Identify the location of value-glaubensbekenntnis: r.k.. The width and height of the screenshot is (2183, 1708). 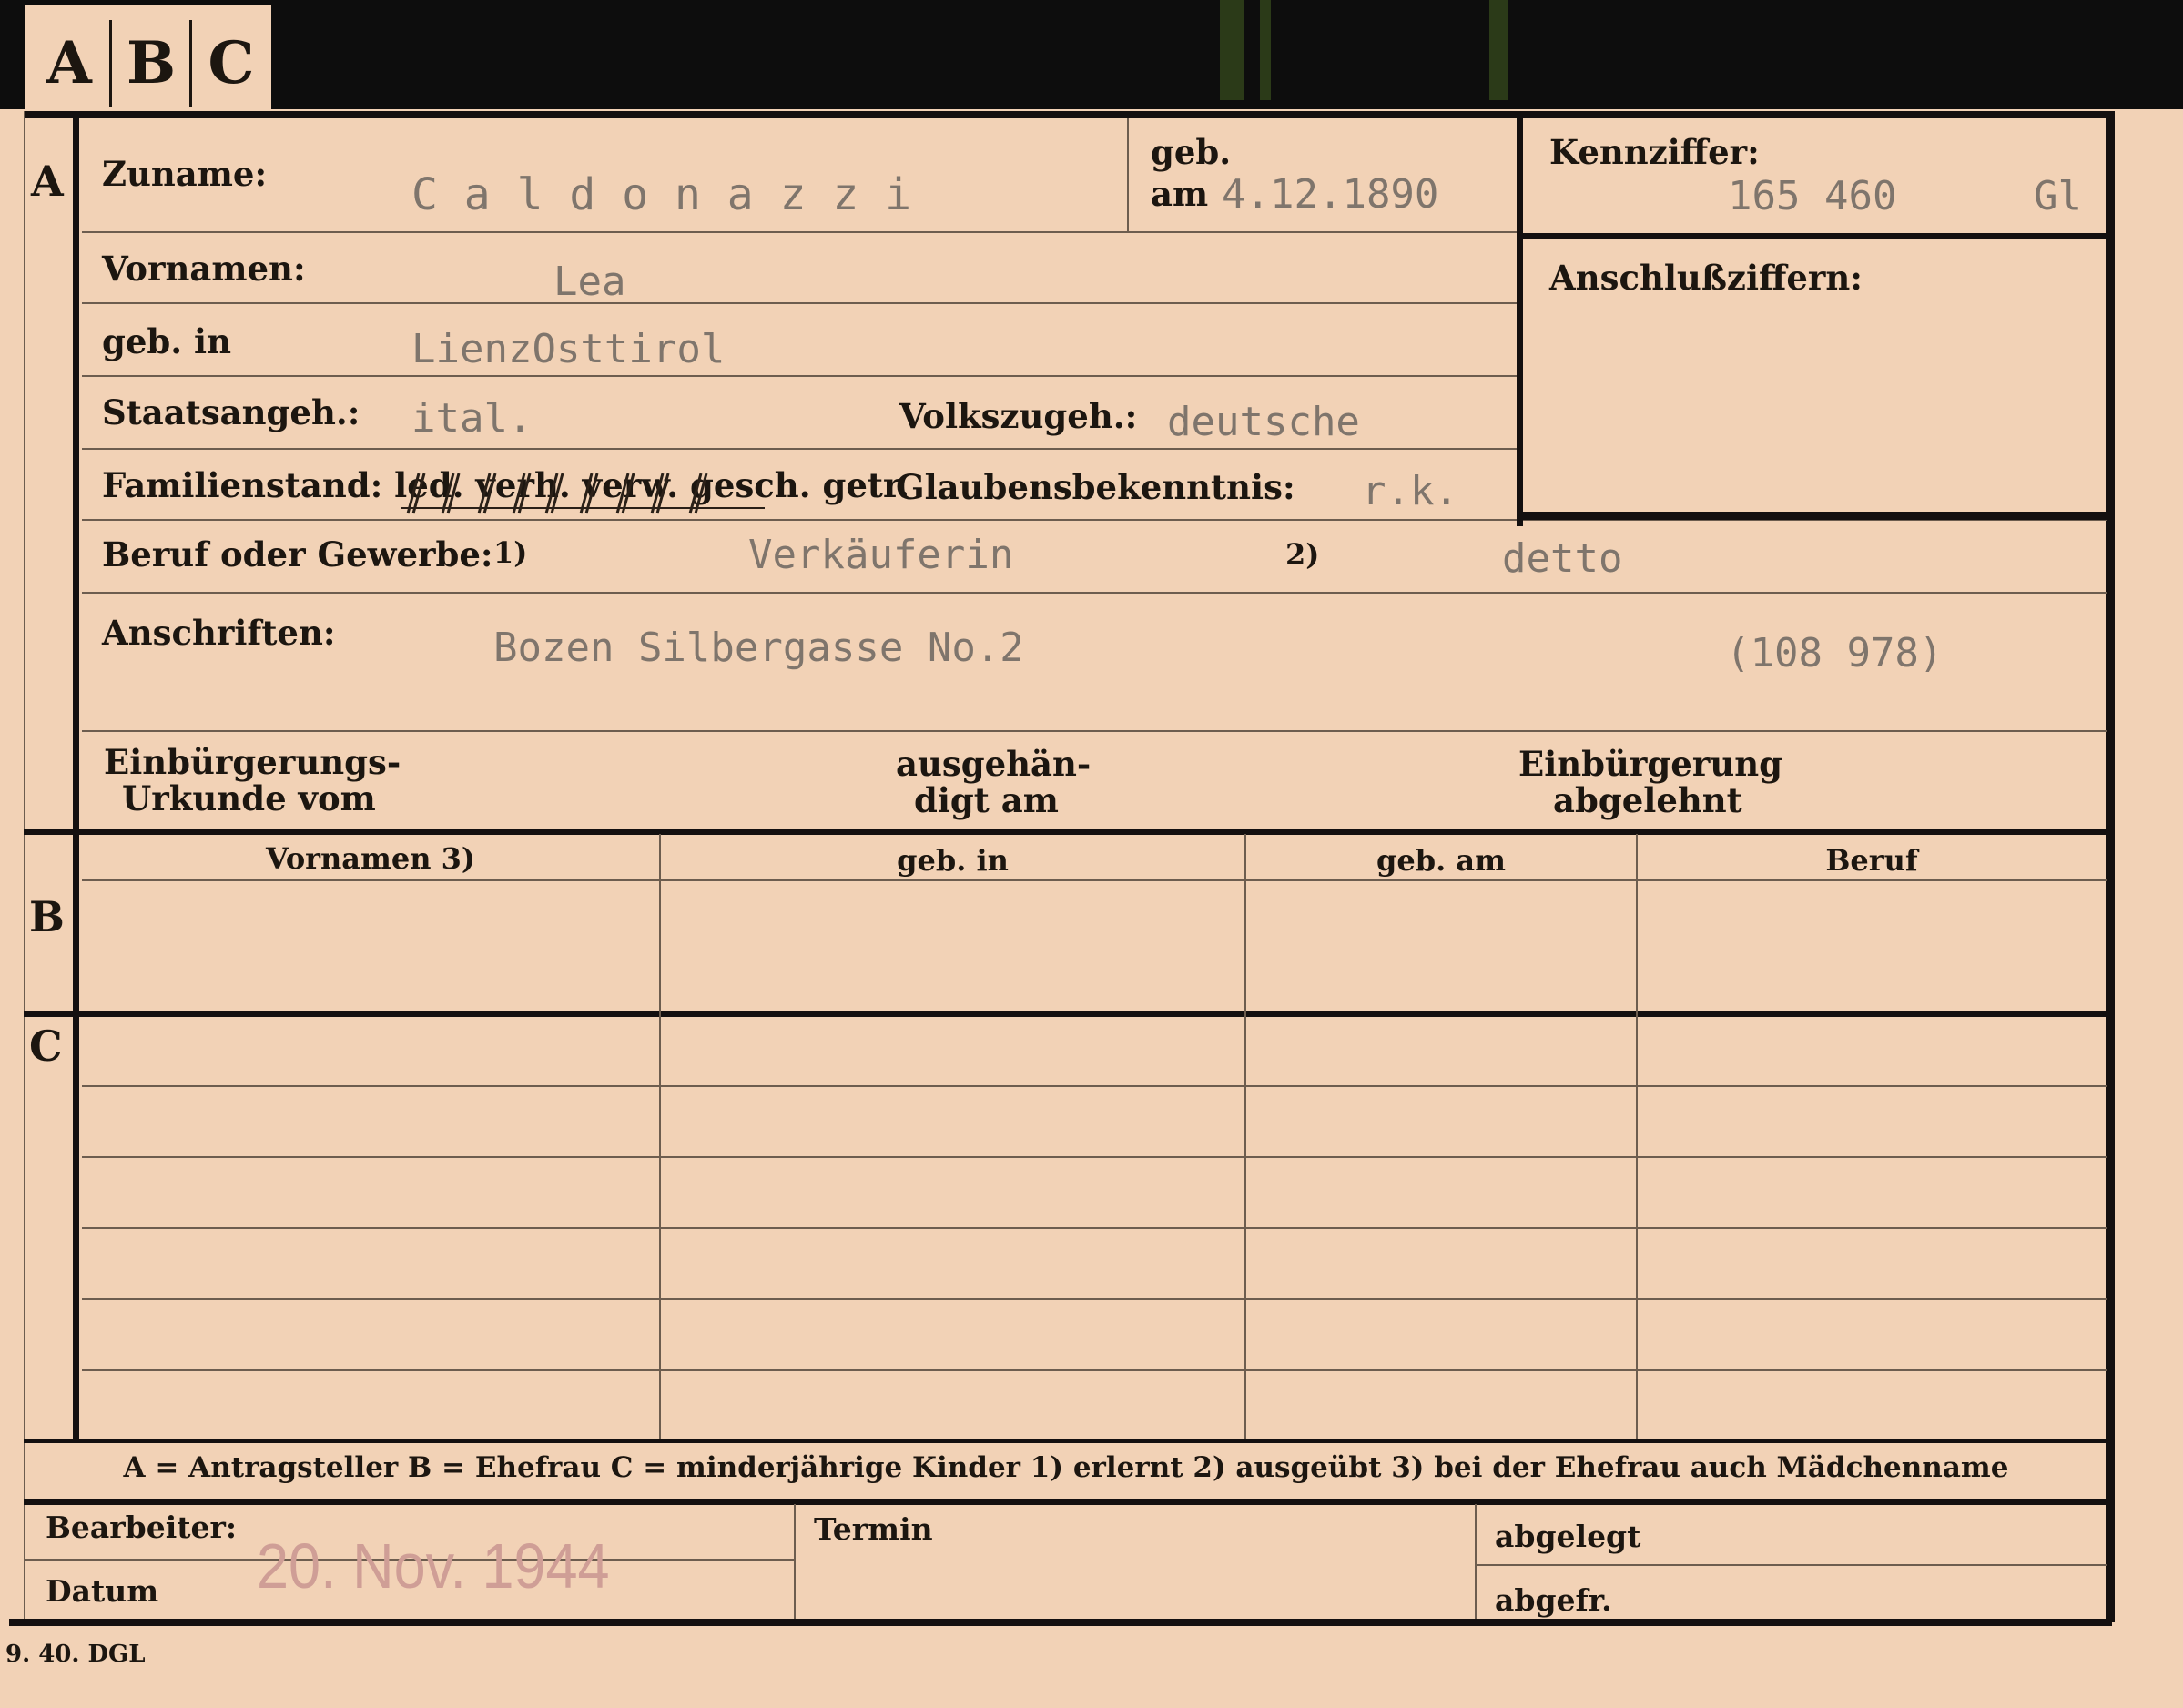
(1410, 491).